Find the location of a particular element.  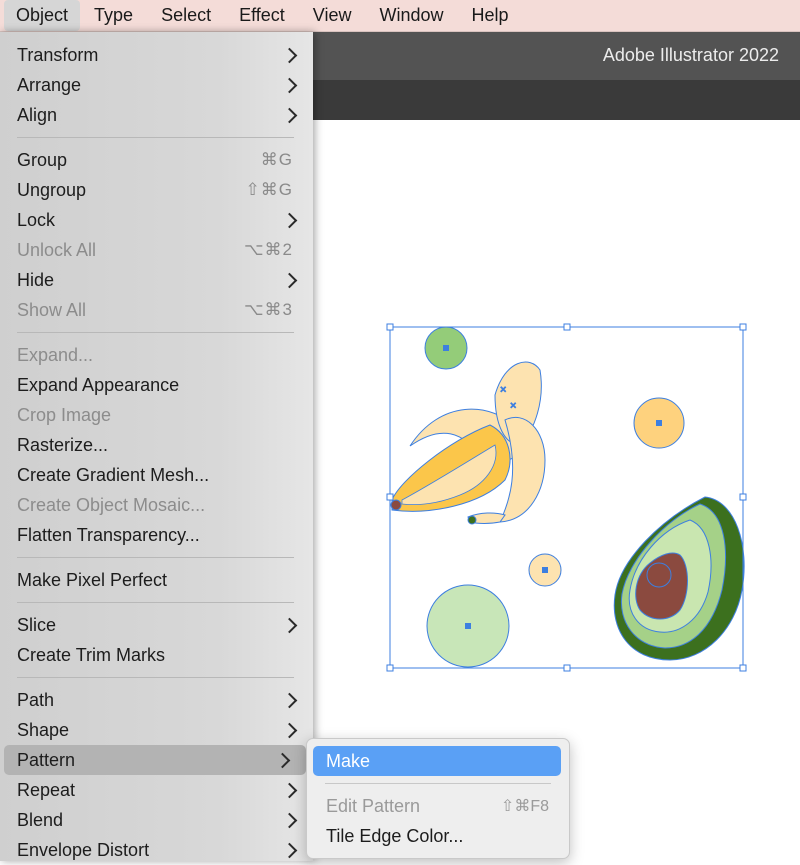

menu-item-label: Show All is located at coordinates (52, 309).